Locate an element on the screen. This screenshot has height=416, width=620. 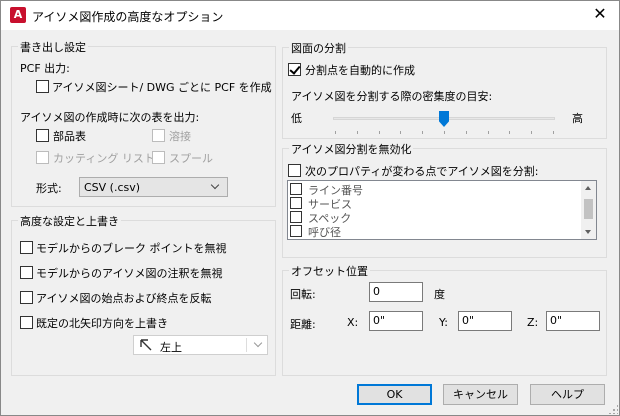
cutlist-checkbox is located at coordinates (42, 157).